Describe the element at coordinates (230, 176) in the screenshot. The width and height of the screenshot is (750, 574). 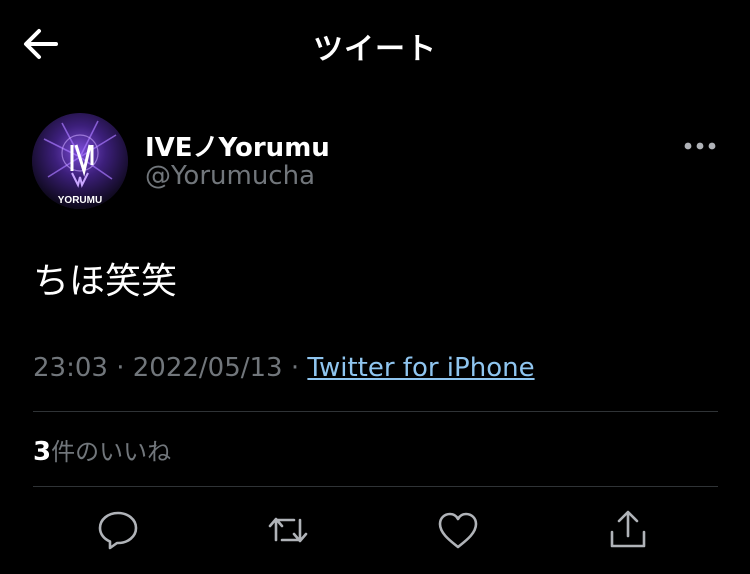
I see `username-handle: @Yorumucha` at that location.